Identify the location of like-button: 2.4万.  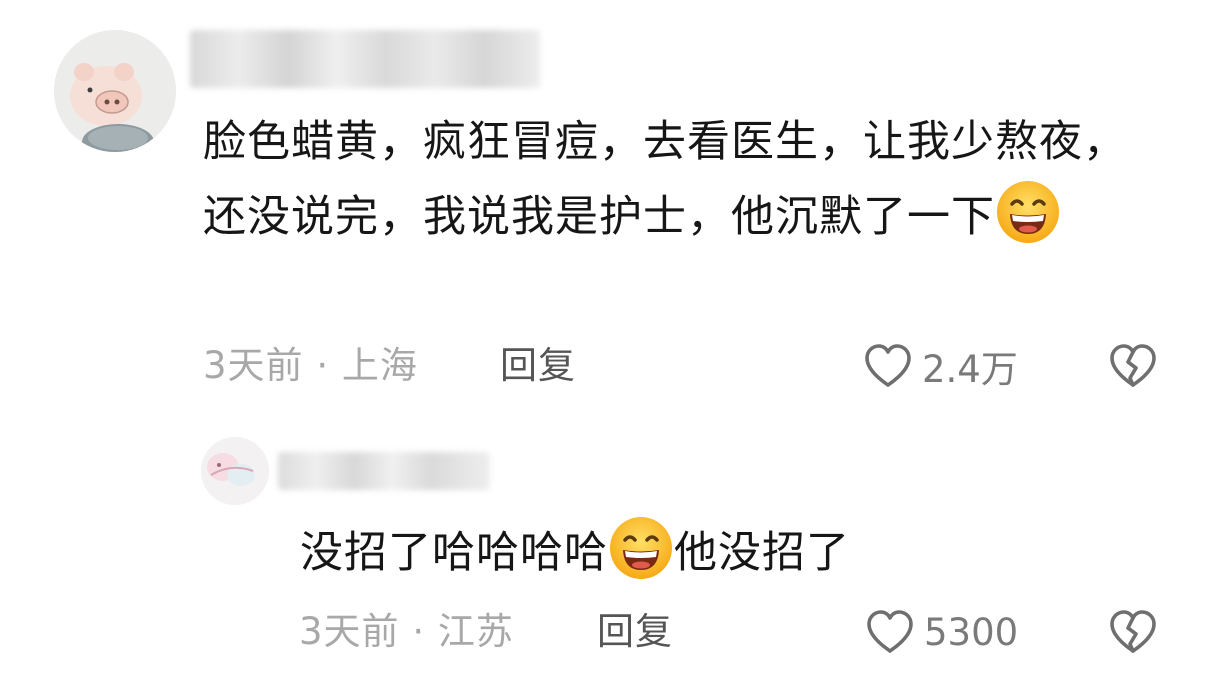
(939, 366).